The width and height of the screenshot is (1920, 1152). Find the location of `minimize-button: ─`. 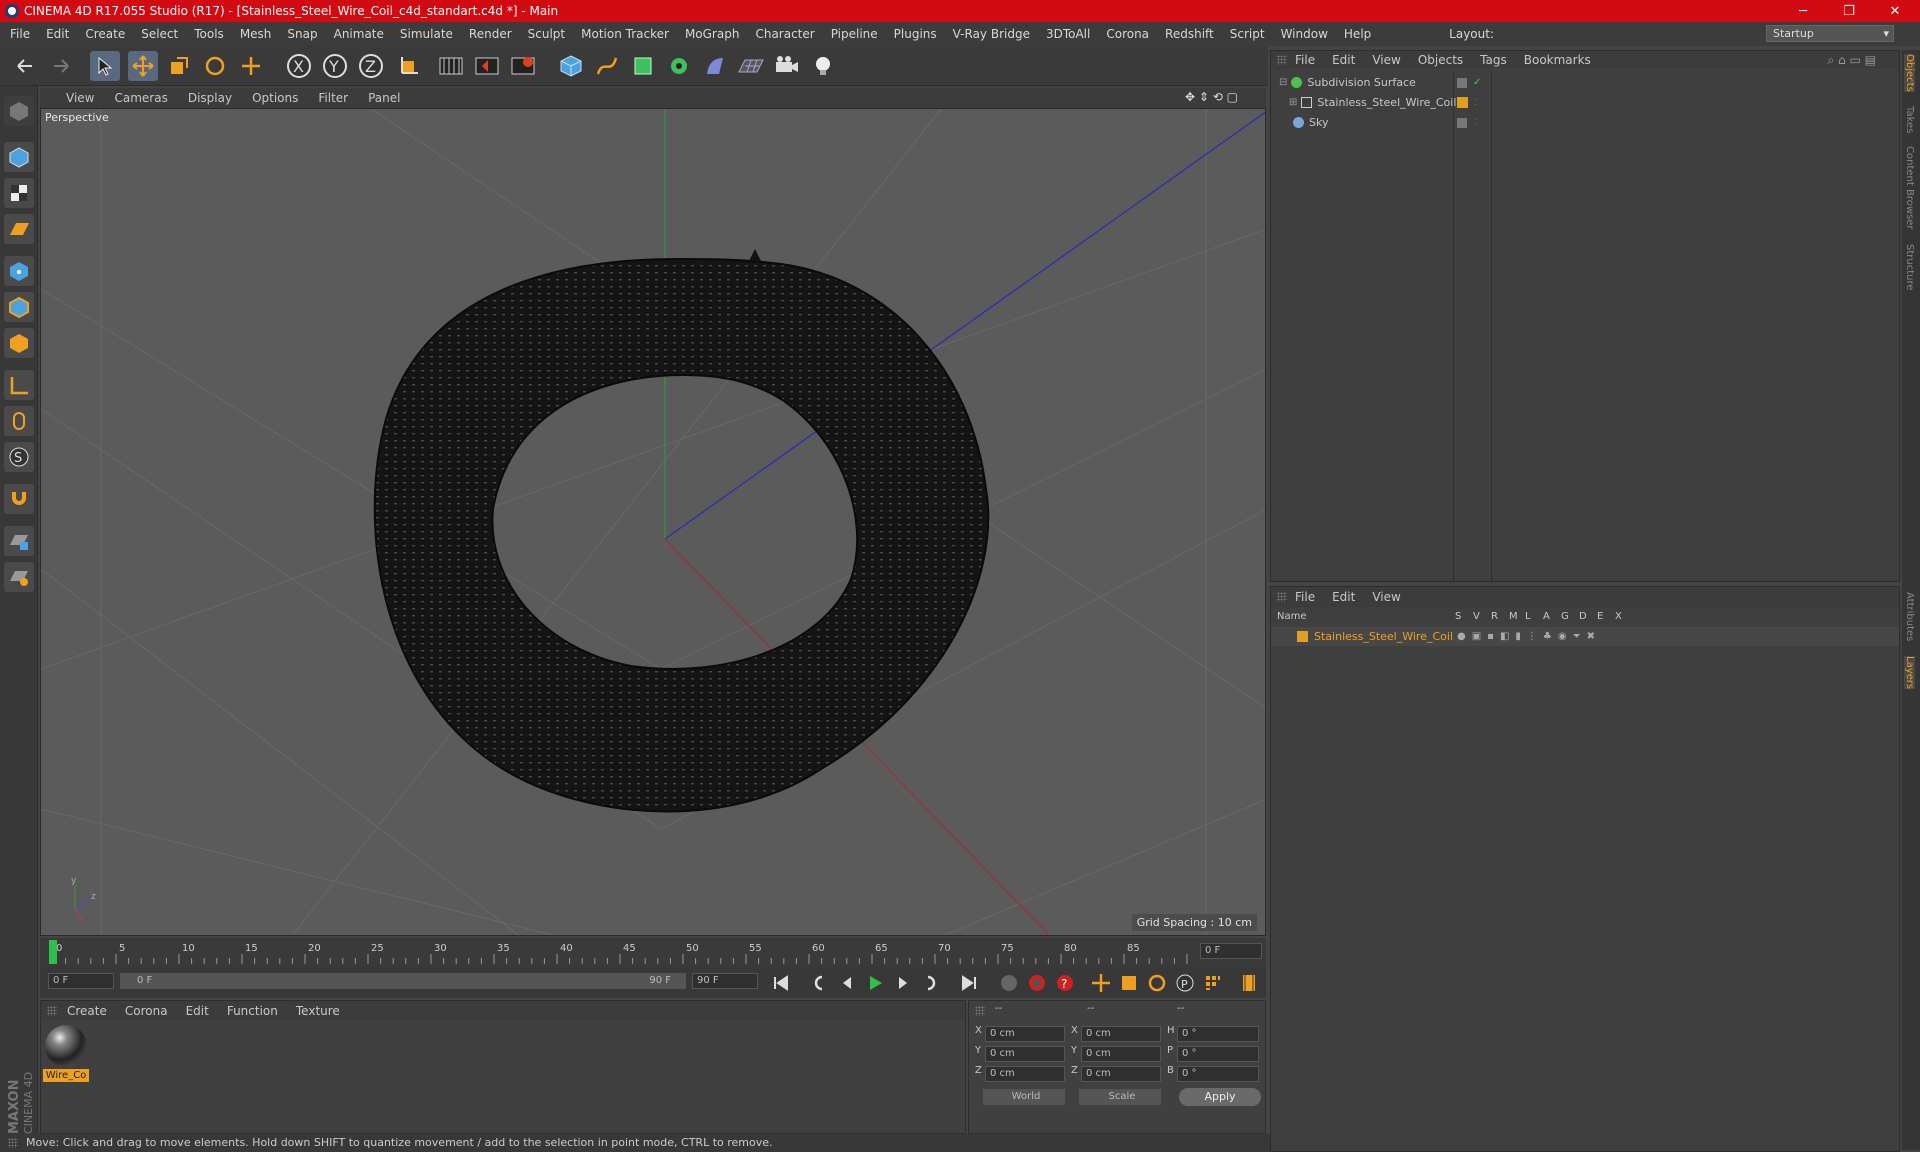

minimize-button: ─ is located at coordinates (1803, 11).